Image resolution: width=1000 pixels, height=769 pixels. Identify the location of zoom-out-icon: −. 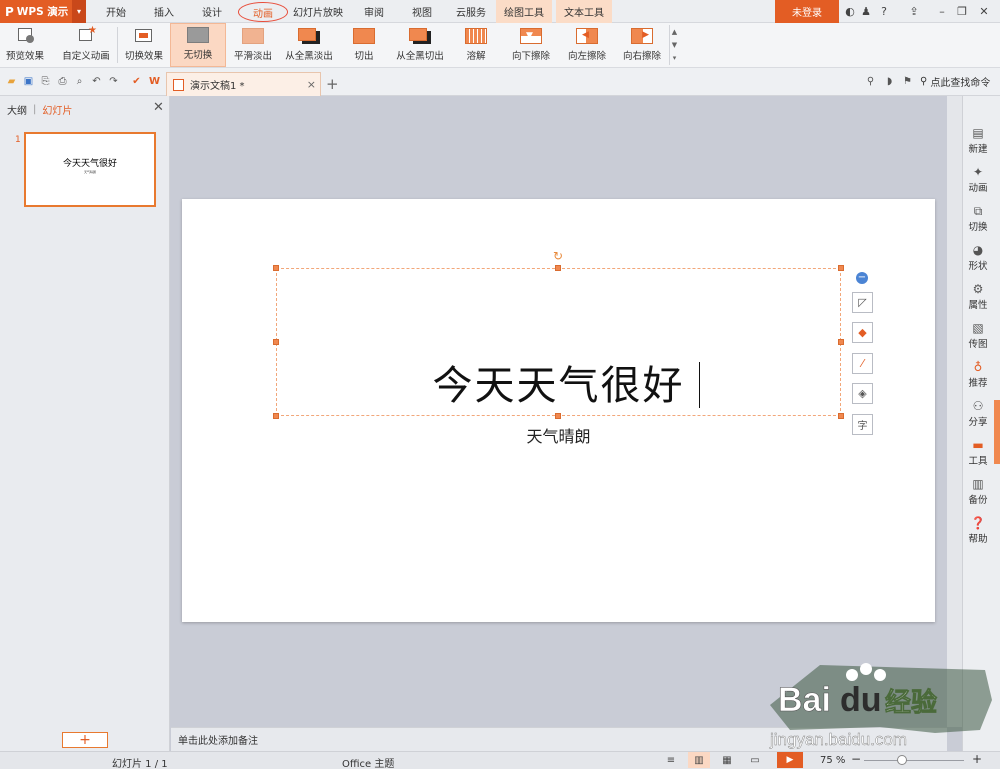
(856, 759).